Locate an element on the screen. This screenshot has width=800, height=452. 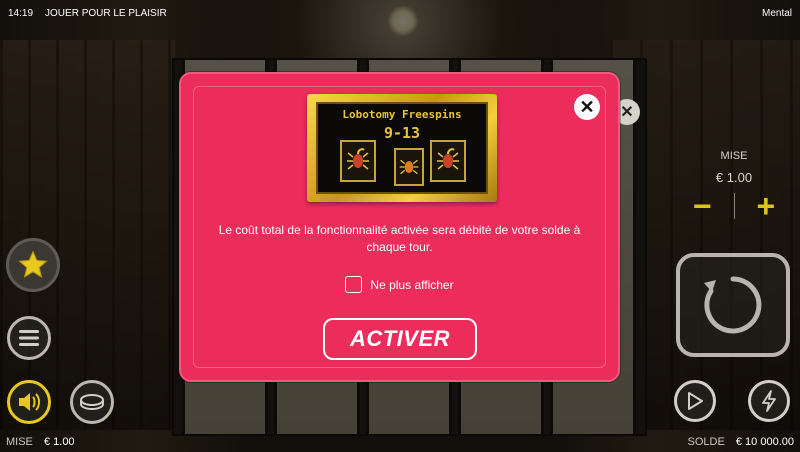
dont-show-again-label: Ne plus afficher is located at coordinates (412, 284).